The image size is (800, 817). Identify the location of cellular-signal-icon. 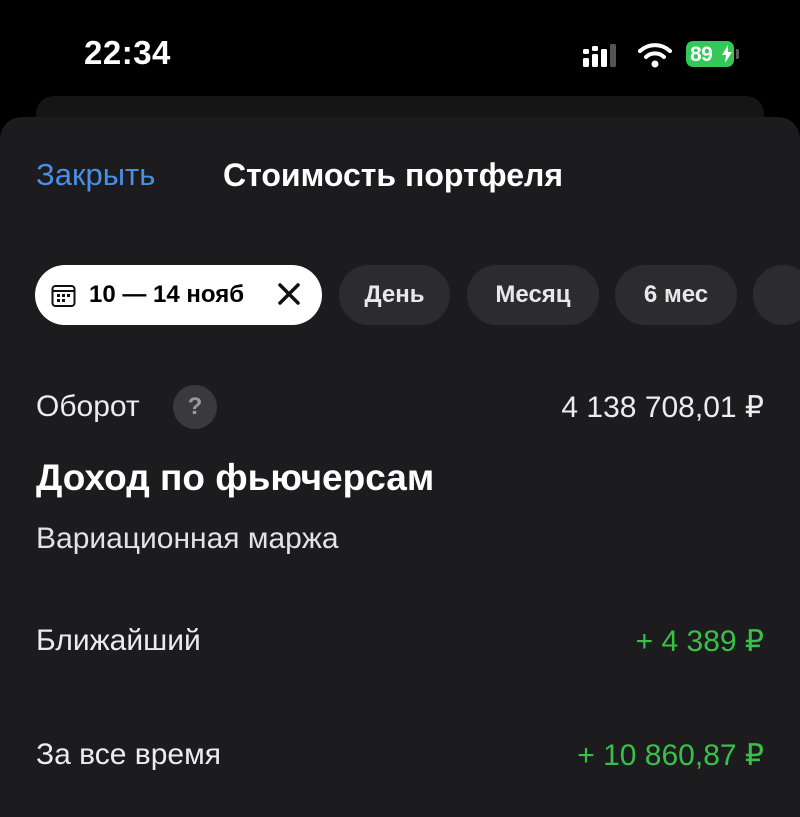
(599, 55).